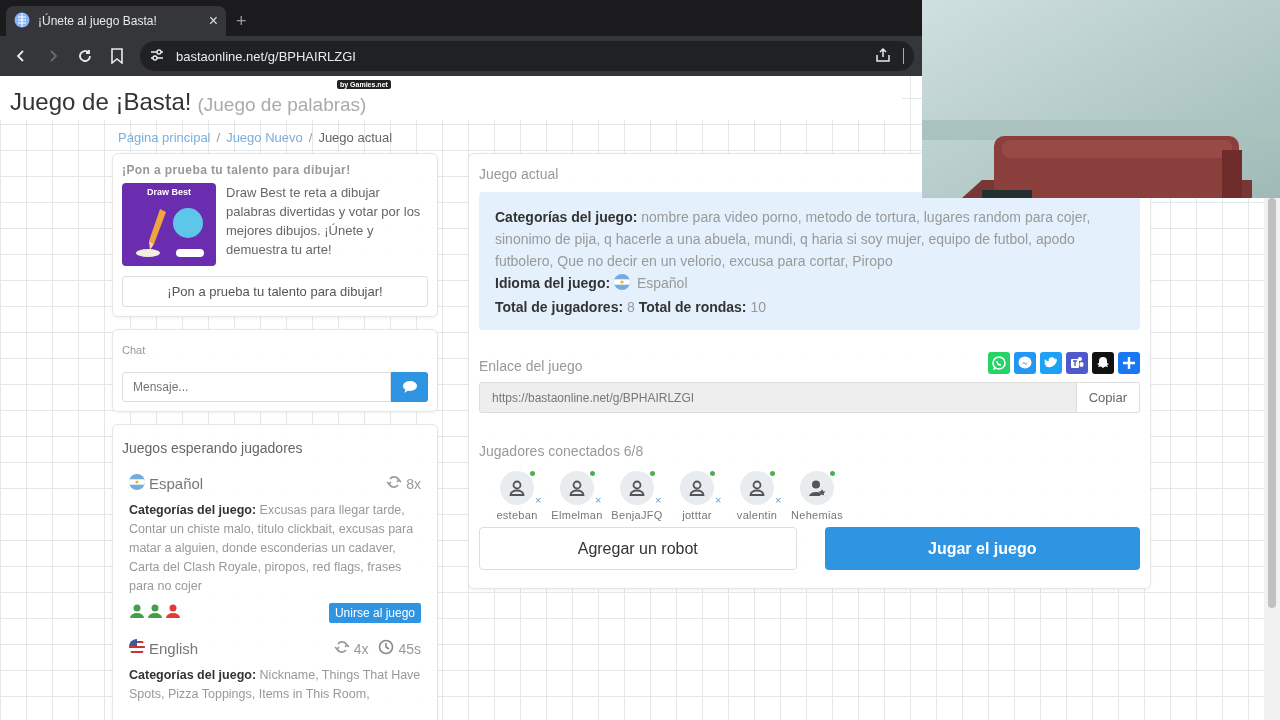  What do you see at coordinates (324, 221) in the screenshot?
I see `promo-text: Draw Best te reta a dibujar palabras divertidas y votar por los mejores dibujos. ¡Únete y demuestra tu arte!` at bounding box center [324, 221].